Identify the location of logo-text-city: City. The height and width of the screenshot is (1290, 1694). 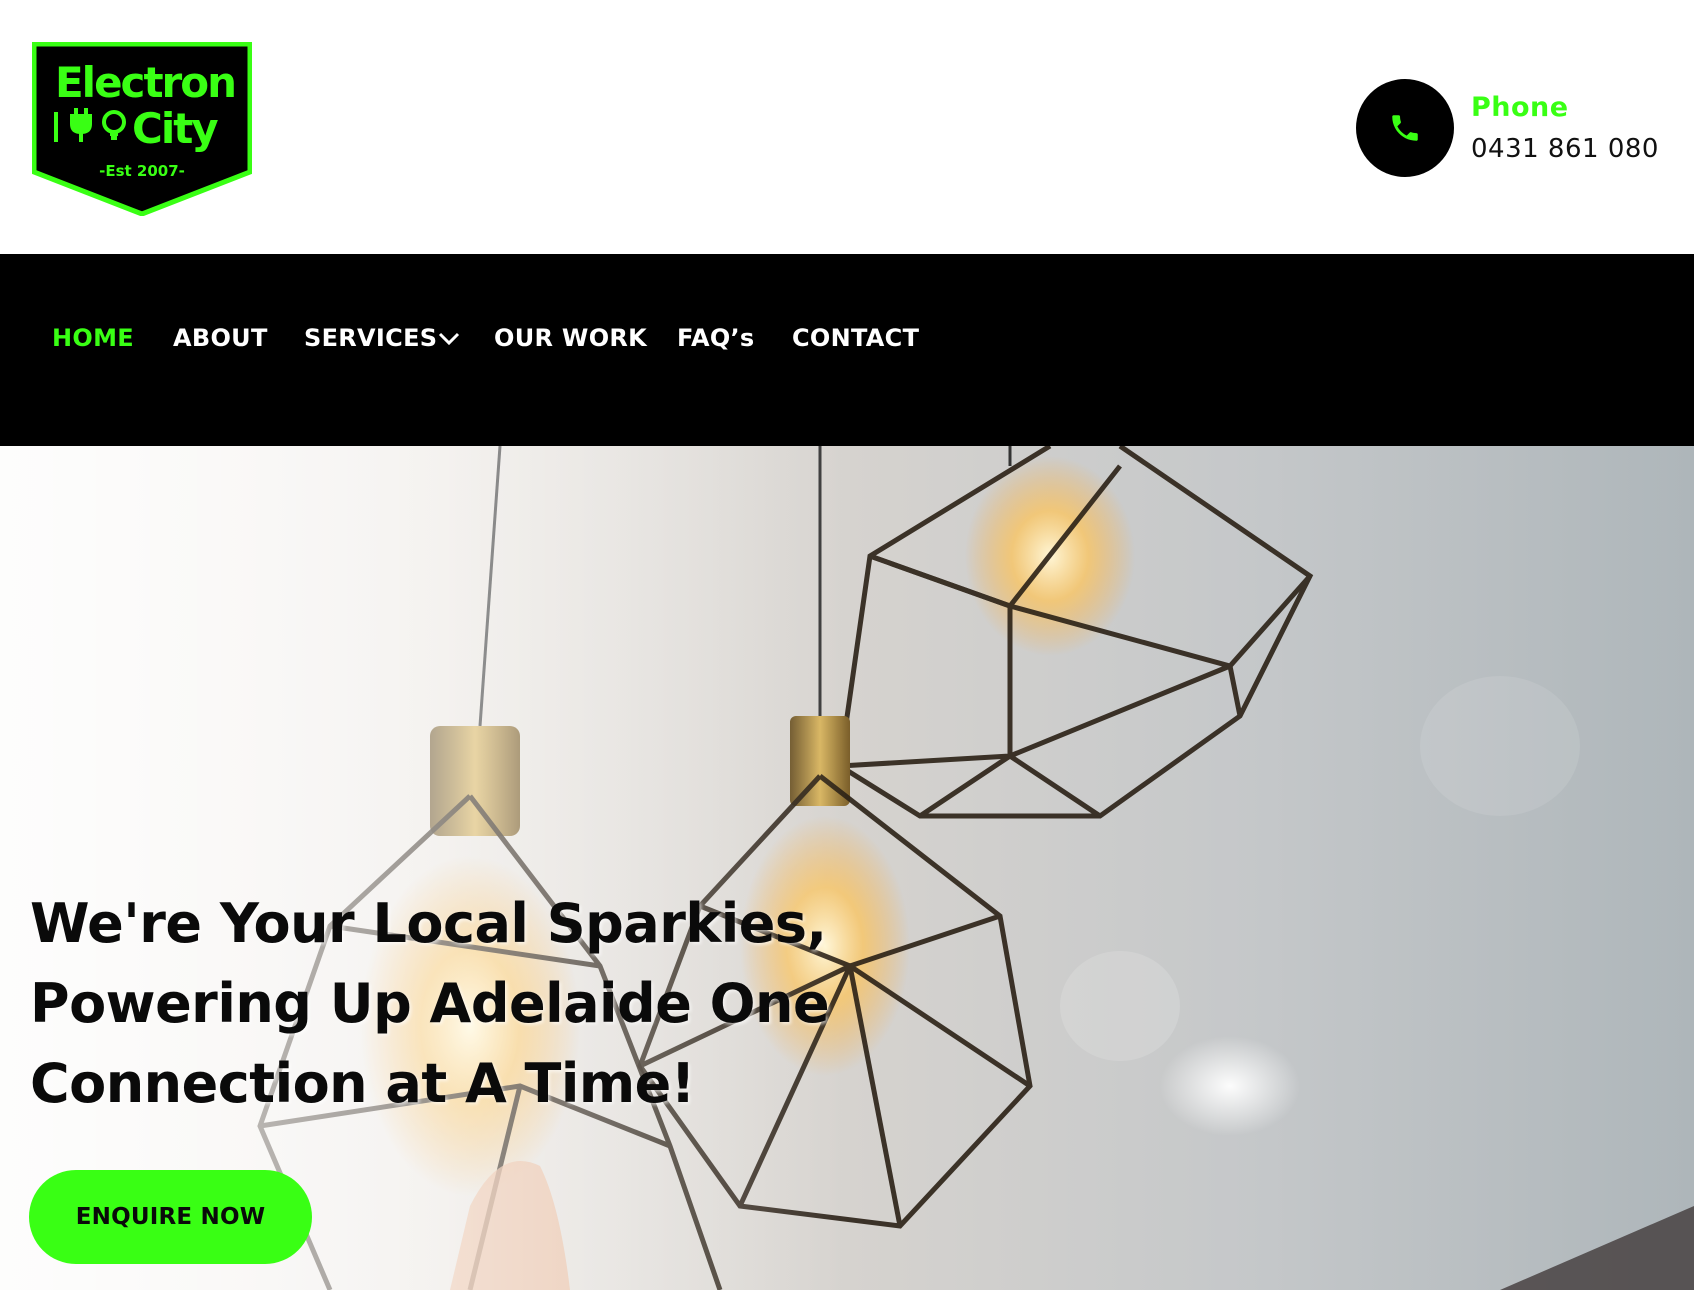
(175, 128).